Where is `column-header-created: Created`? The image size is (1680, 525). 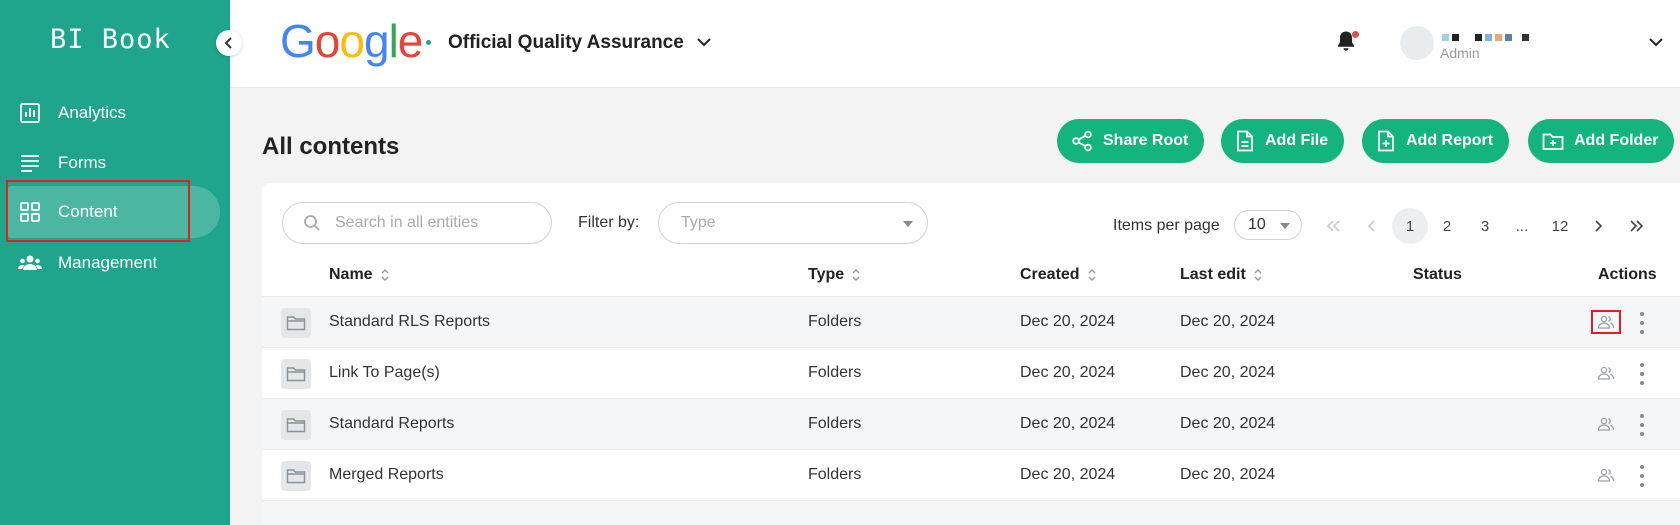 column-header-created: Created is located at coordinates (1058, 275).